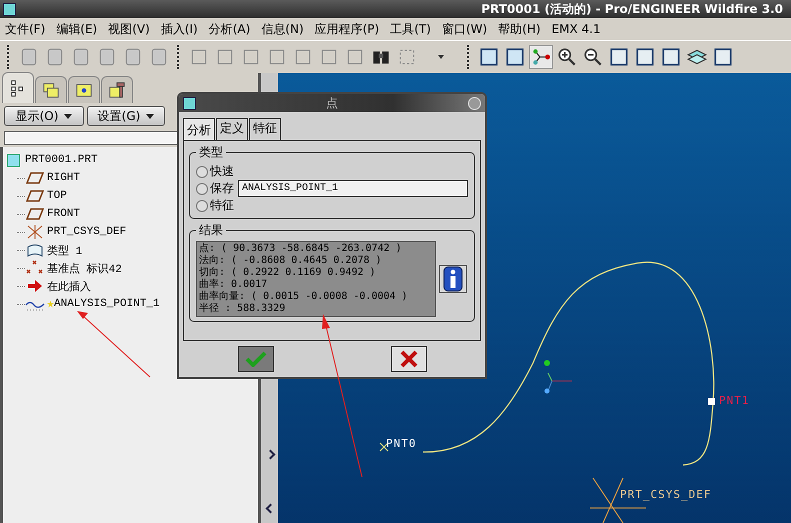  I want to click on menu-item: 窗口(W), so click(465, 29).